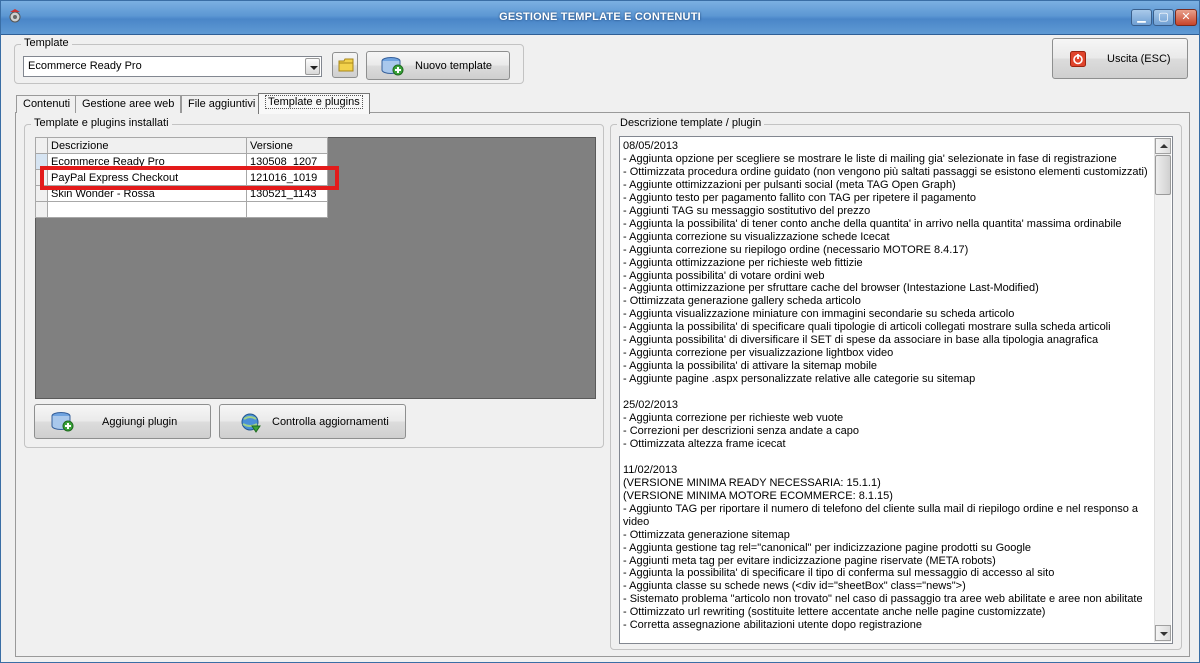 Image resolution: width=1200 pixels, height=663 pixels. What do you see at coordinates (172, 66) in the screenshot?
I see `template-select: Ecommerce Ready Pro` at bounding box center [172, 66].